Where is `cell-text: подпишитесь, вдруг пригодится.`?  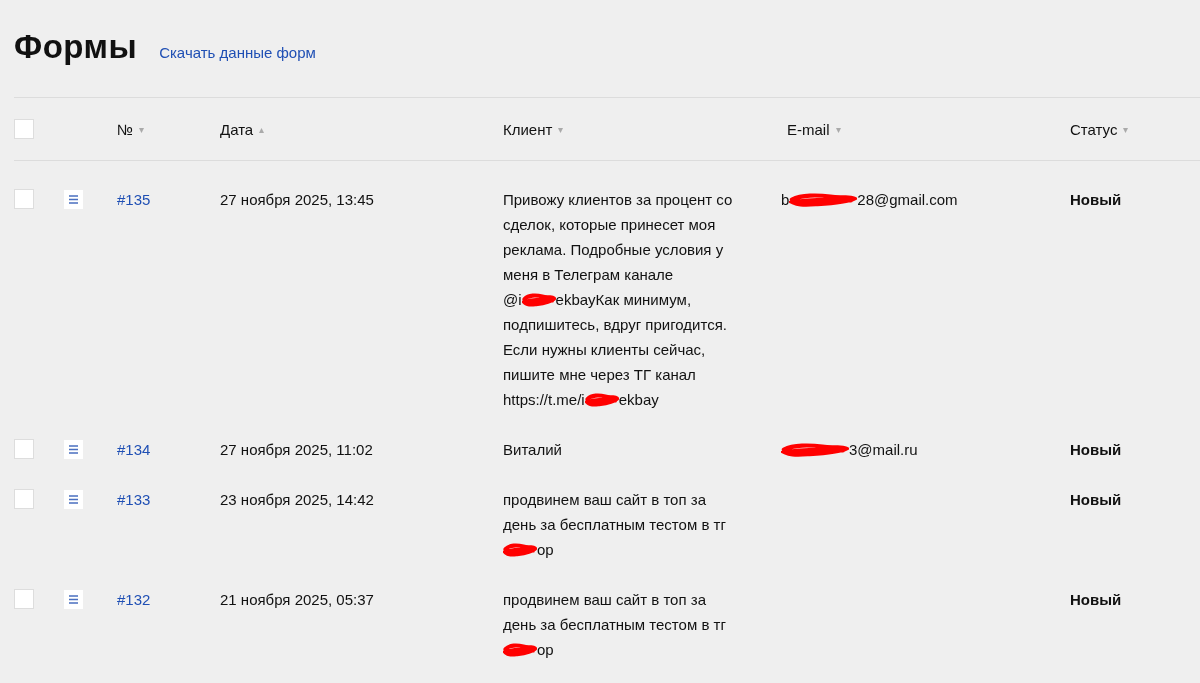
cell-text: подпишитесь, вдруг пригодится. is located at coordinates (615, 325).